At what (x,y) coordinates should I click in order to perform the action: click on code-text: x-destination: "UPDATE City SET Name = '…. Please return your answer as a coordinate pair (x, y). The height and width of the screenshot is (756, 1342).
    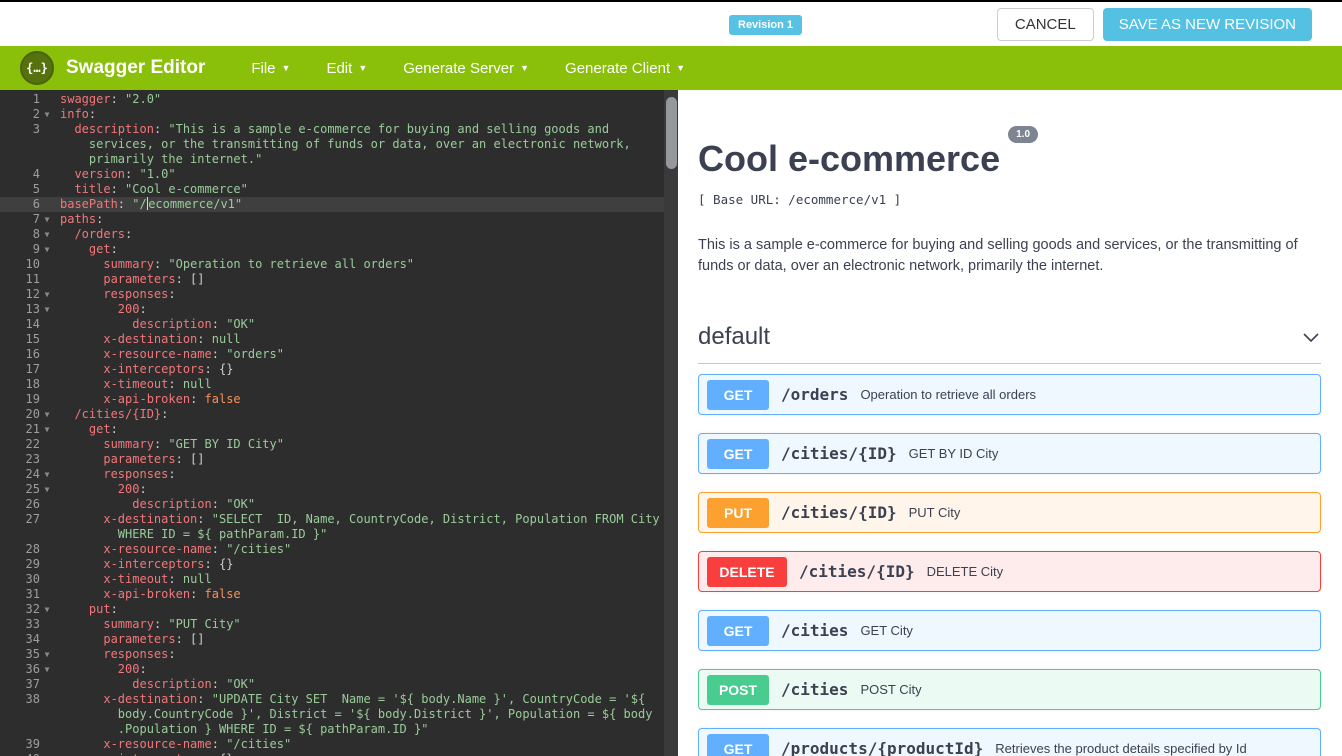
    Looking at the image, I should click on (374, 699).